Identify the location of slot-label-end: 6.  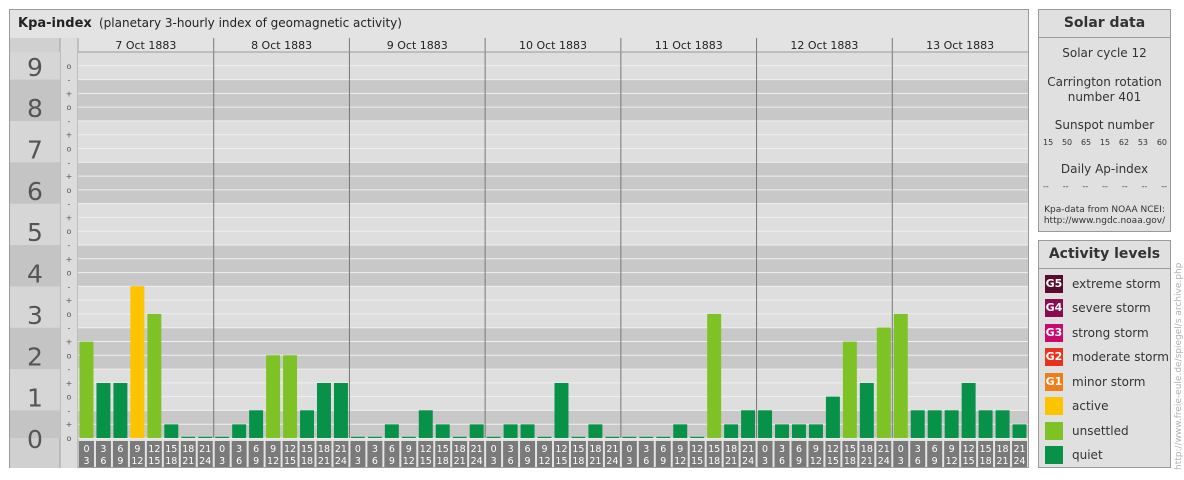
(239, 461).